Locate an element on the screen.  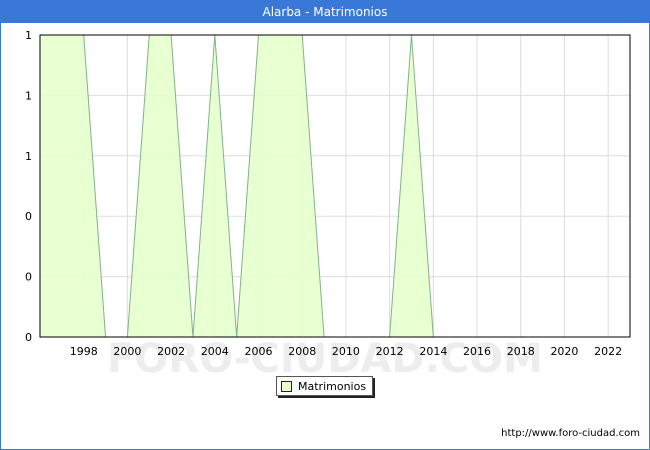
x-tick-label: 2000 is located at coordinates (127, 351).